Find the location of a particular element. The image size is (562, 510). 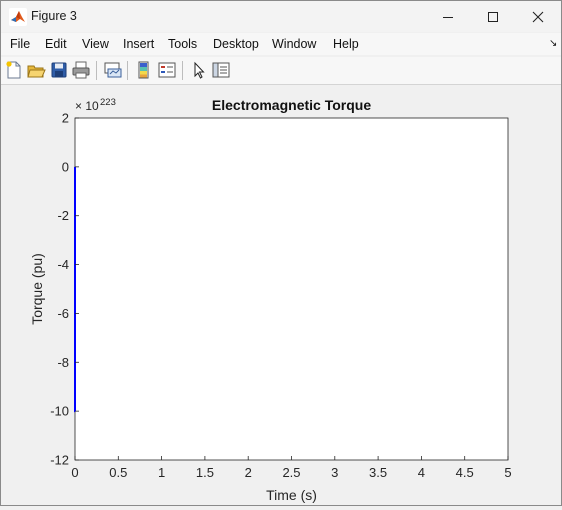

print-icon is located at coordinates (81, 70).